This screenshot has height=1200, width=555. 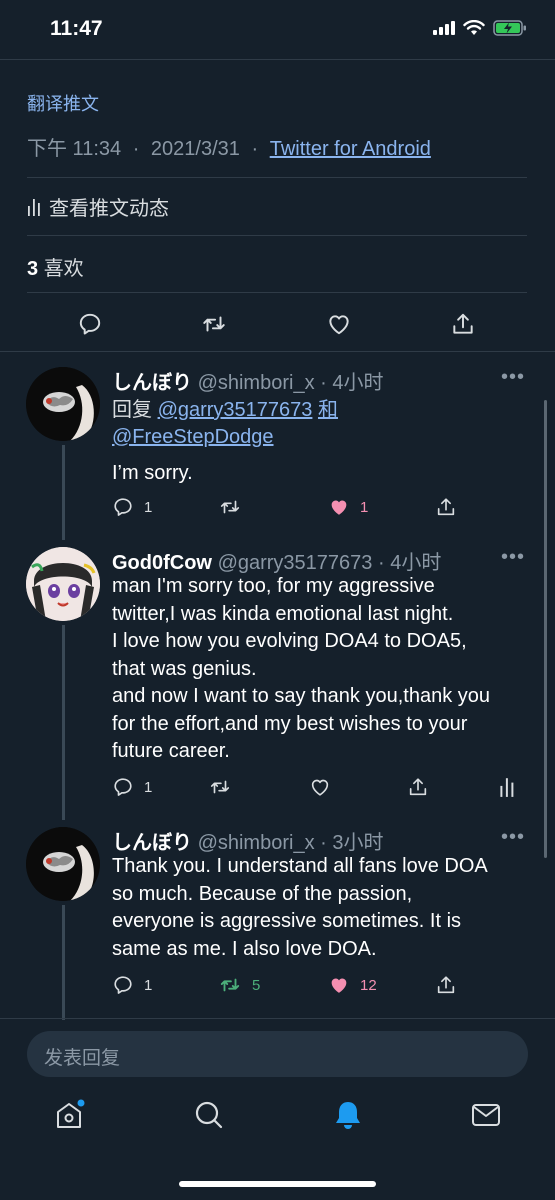 I want to click on nav-search, so click(x=209, y=1115).